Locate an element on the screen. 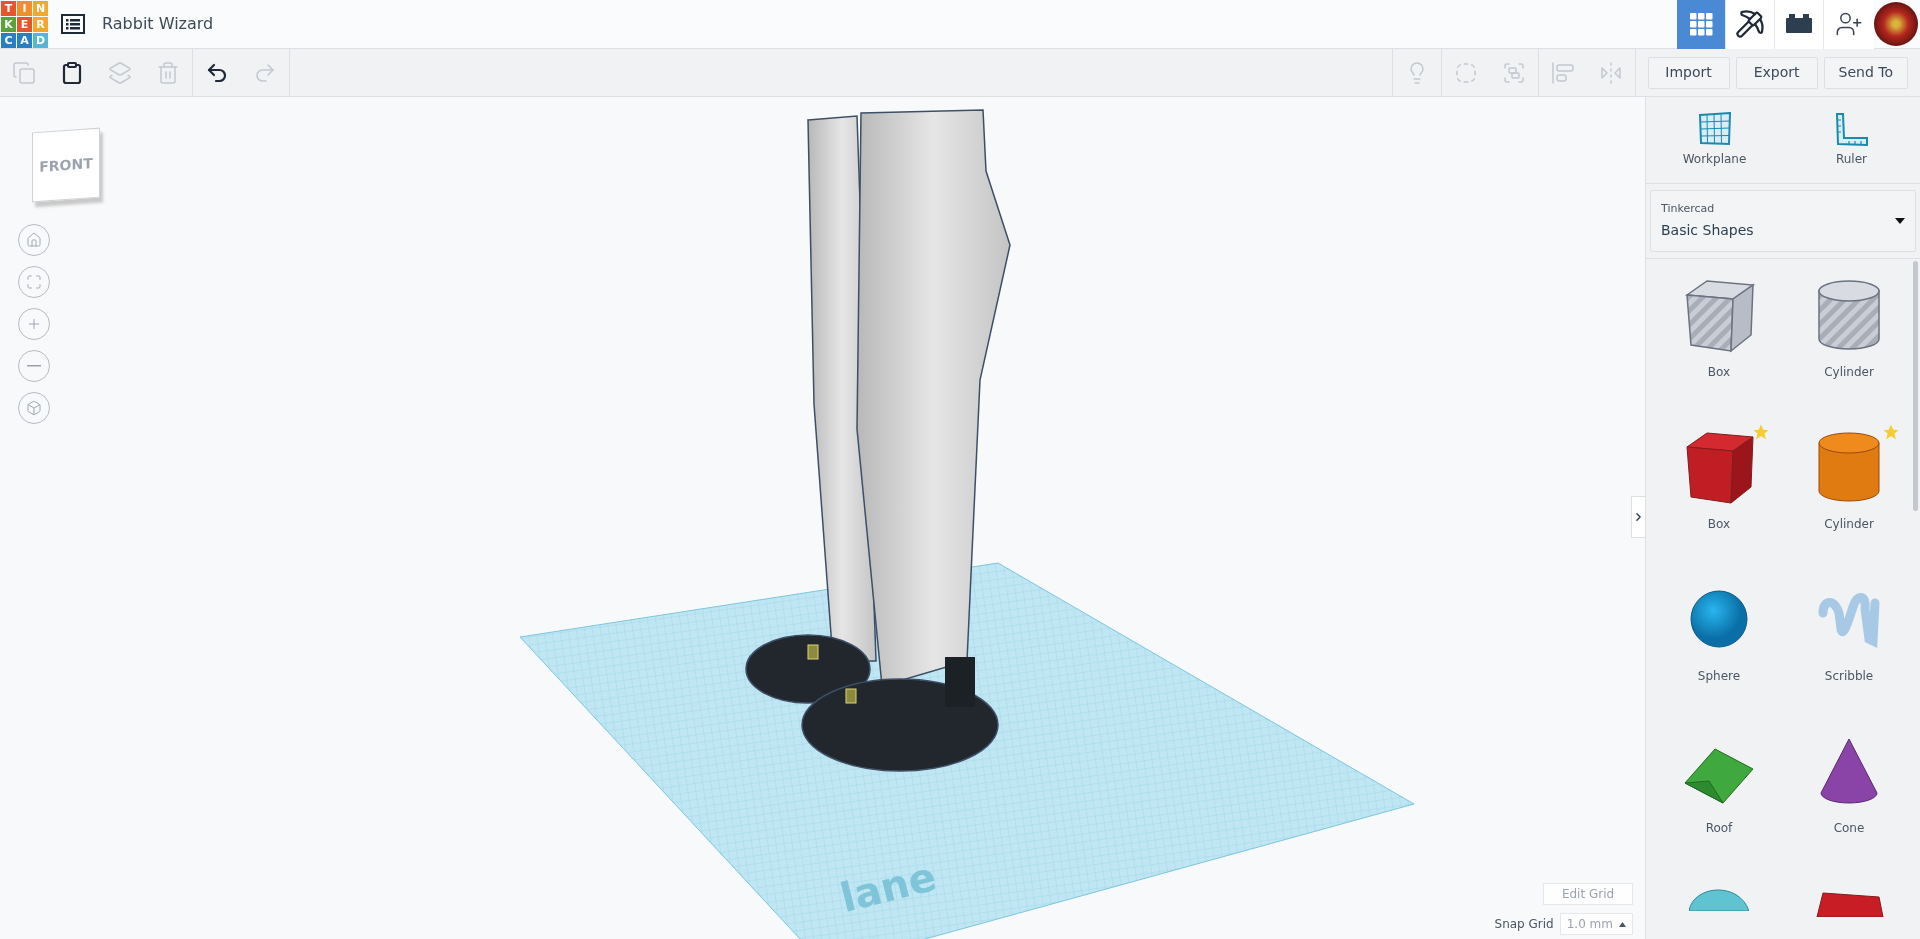  project-title: Rabbit Wizard is located at coordinates (158, 24).